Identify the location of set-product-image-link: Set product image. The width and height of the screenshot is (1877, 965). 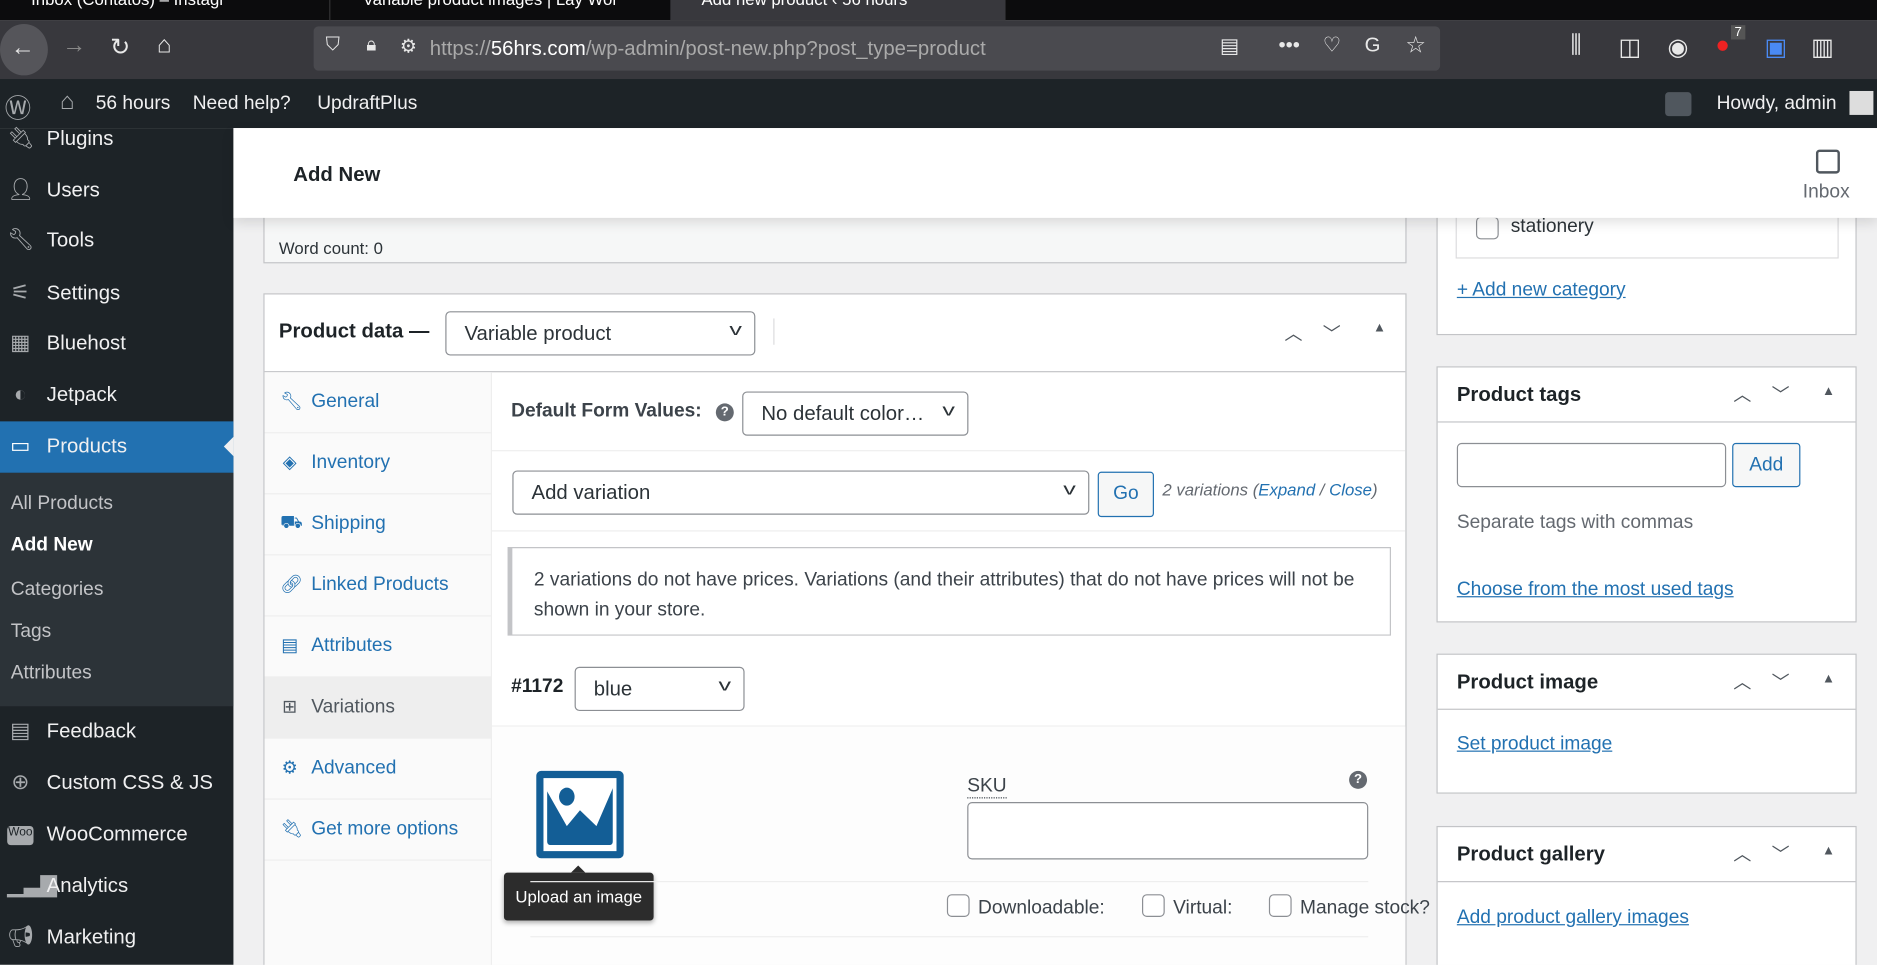
(1534, 745).